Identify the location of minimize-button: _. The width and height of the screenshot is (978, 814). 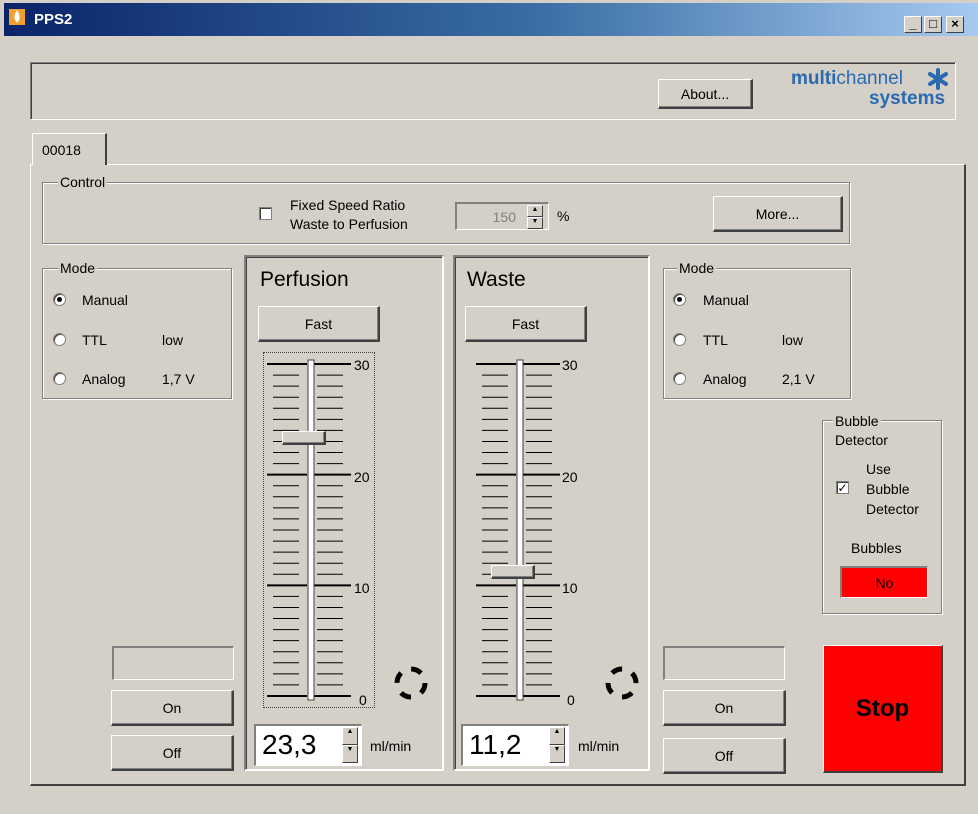
(913, 24).